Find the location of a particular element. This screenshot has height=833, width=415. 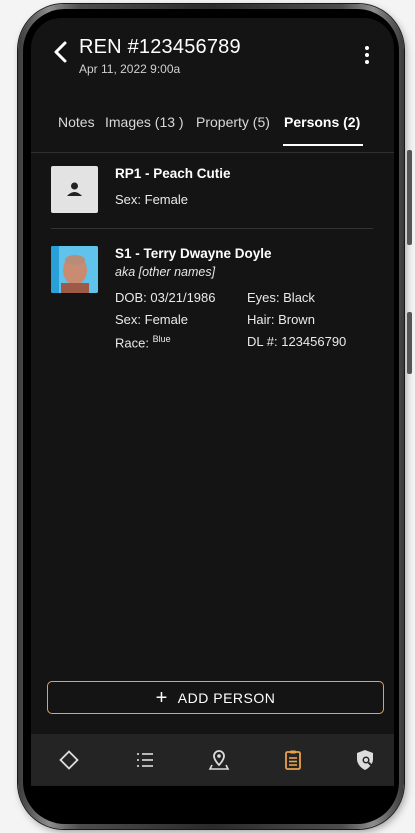

bottom-nav is located at coordinates (212, 760).